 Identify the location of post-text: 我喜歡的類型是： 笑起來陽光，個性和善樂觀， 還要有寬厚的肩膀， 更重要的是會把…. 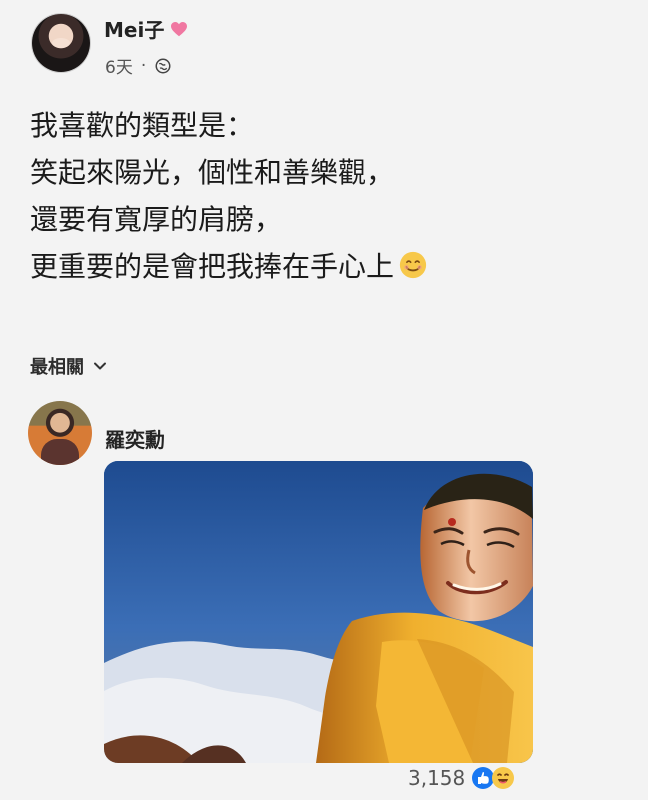
(212, 196).